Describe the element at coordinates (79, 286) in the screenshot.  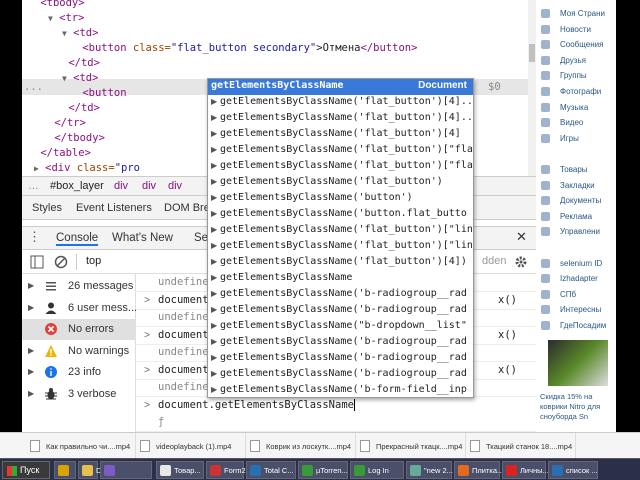
I see `sidebar-filter-item: ▶ 26 messages` at that location.